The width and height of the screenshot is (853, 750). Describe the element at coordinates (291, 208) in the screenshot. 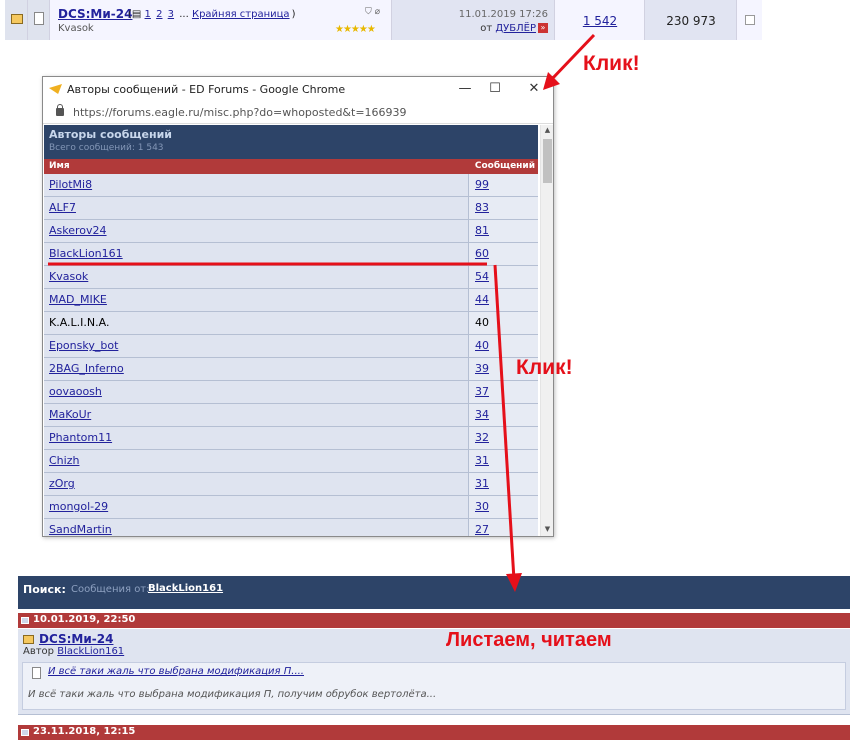

I see `poster-row: ALF7 83` at that location.